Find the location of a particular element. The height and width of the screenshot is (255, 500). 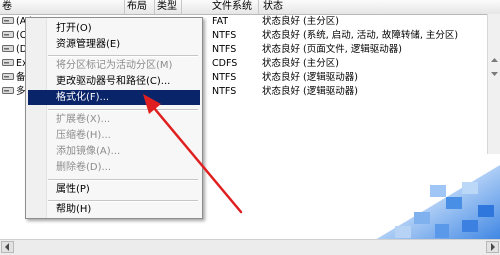

header-filesystem: 文件系统 is located at coordinates (220, 7).